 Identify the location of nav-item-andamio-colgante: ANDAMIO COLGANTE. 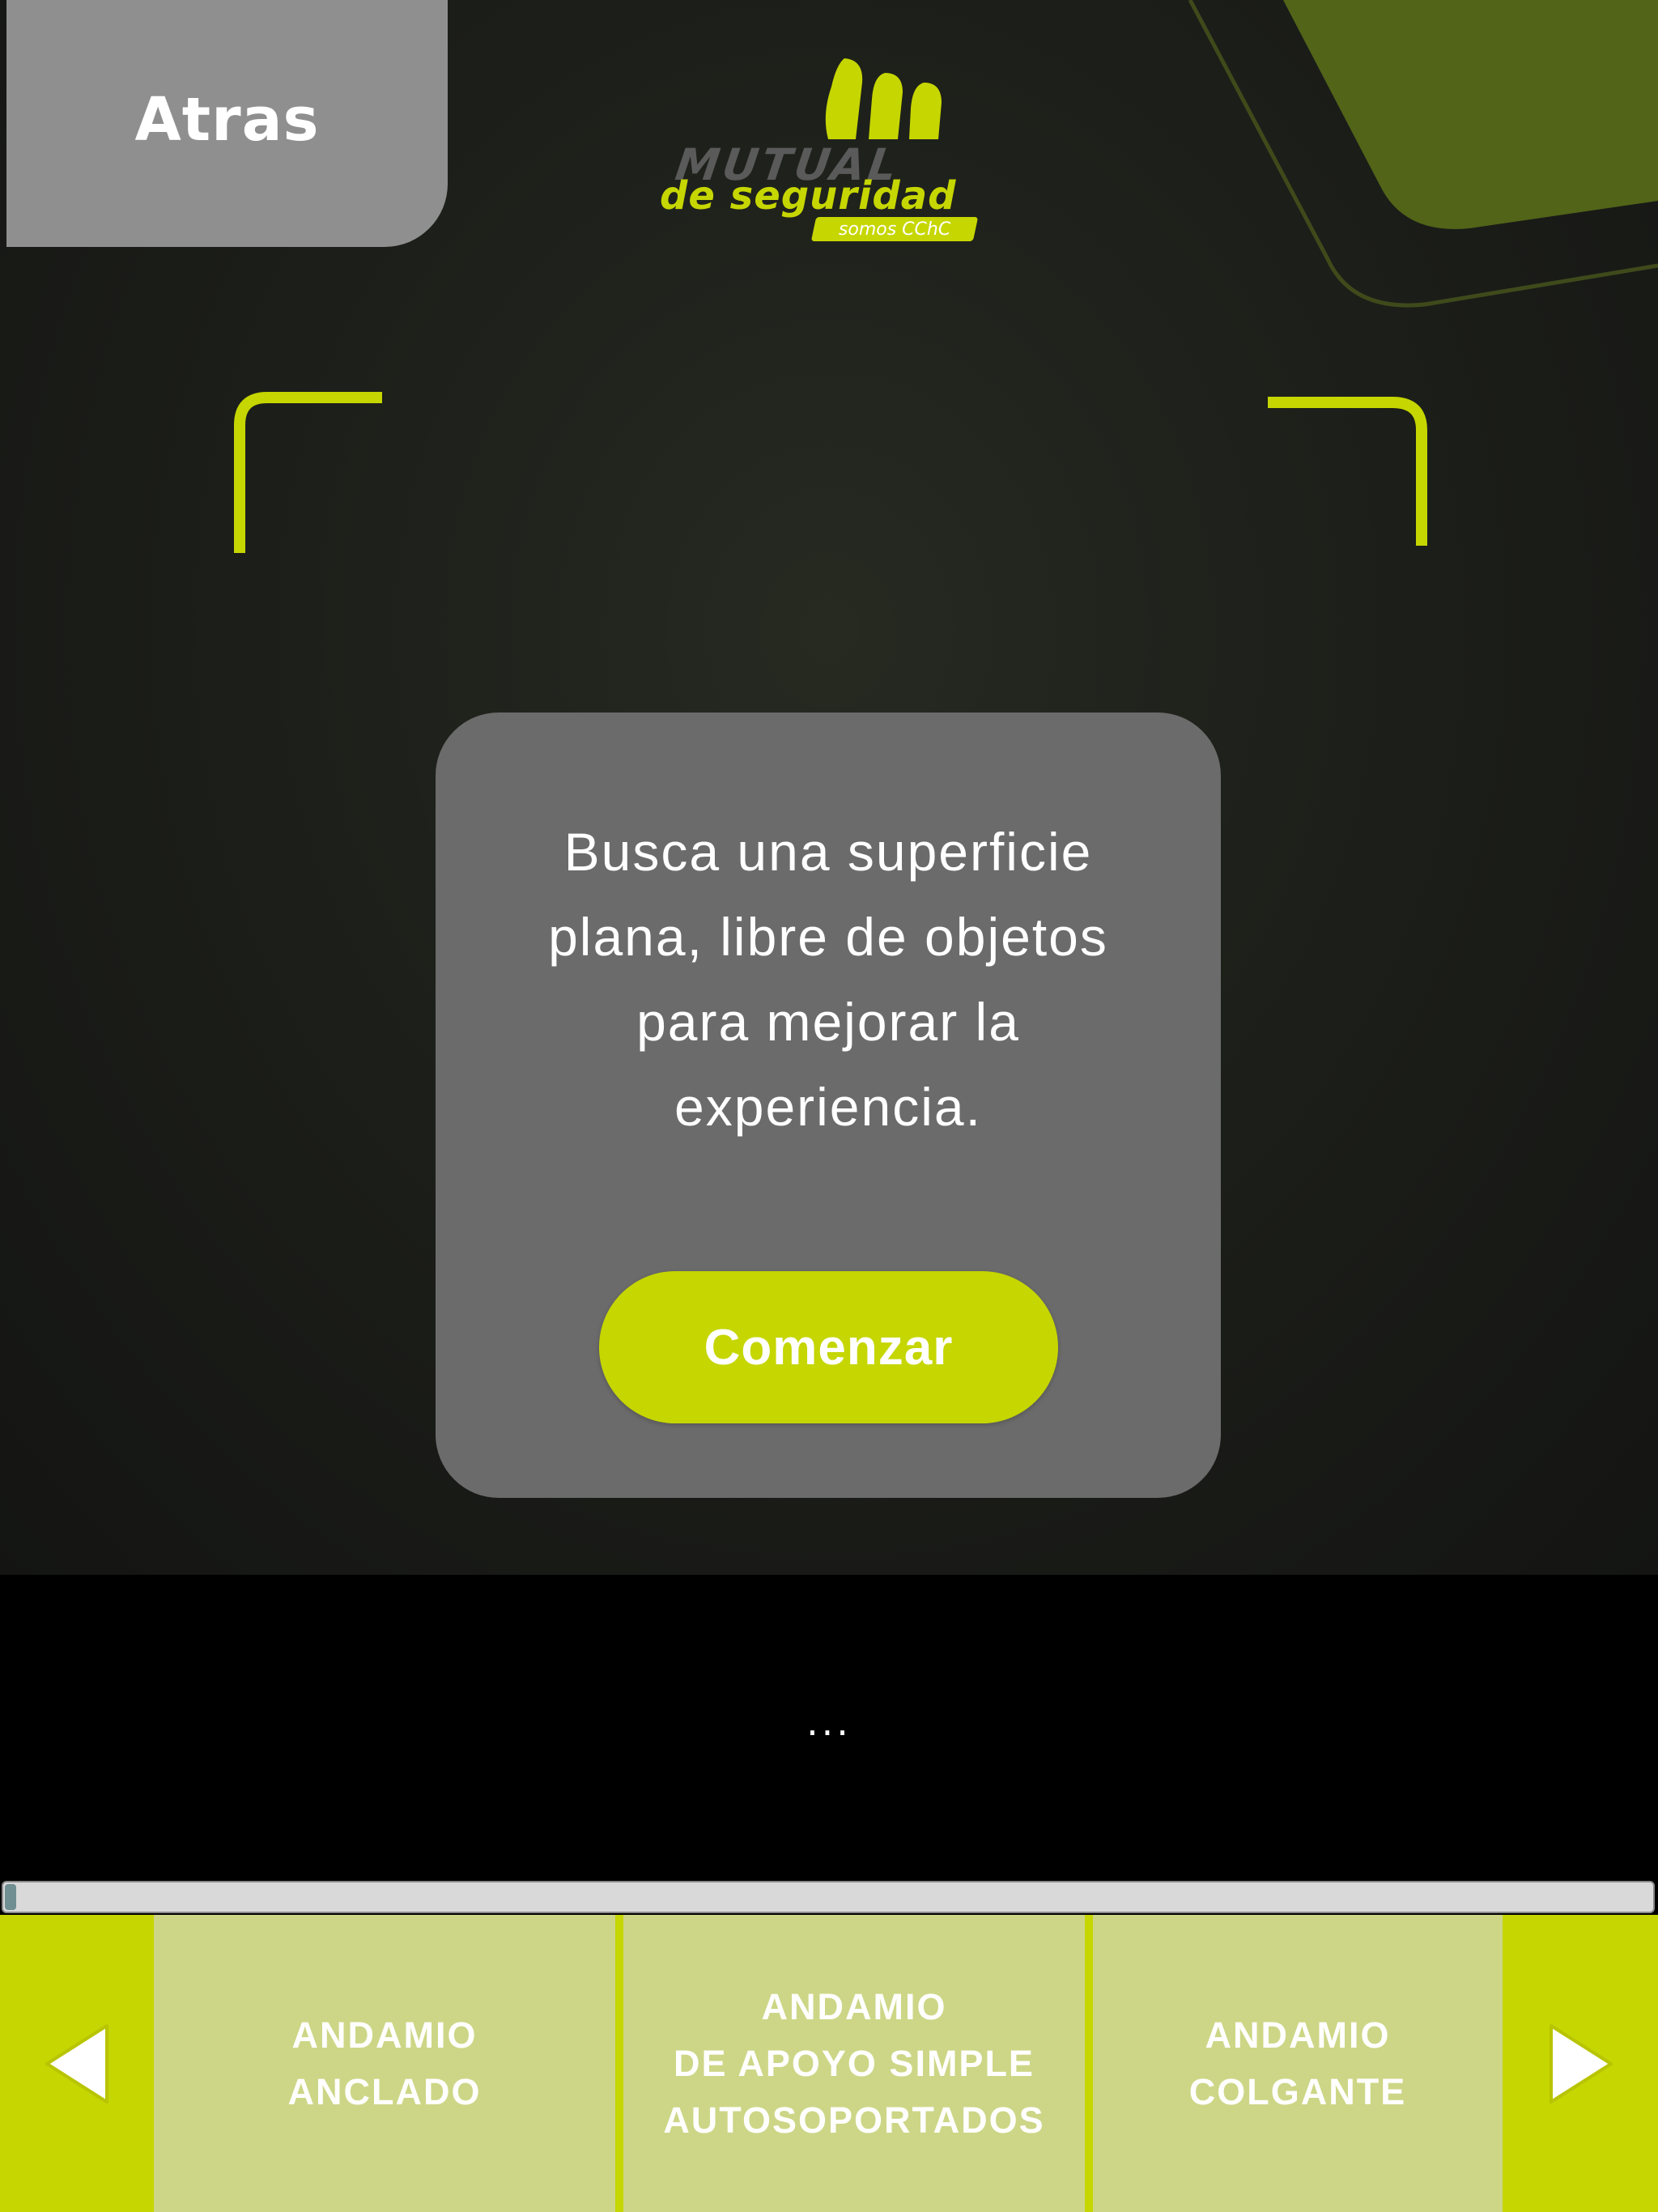
(1298, 2064).